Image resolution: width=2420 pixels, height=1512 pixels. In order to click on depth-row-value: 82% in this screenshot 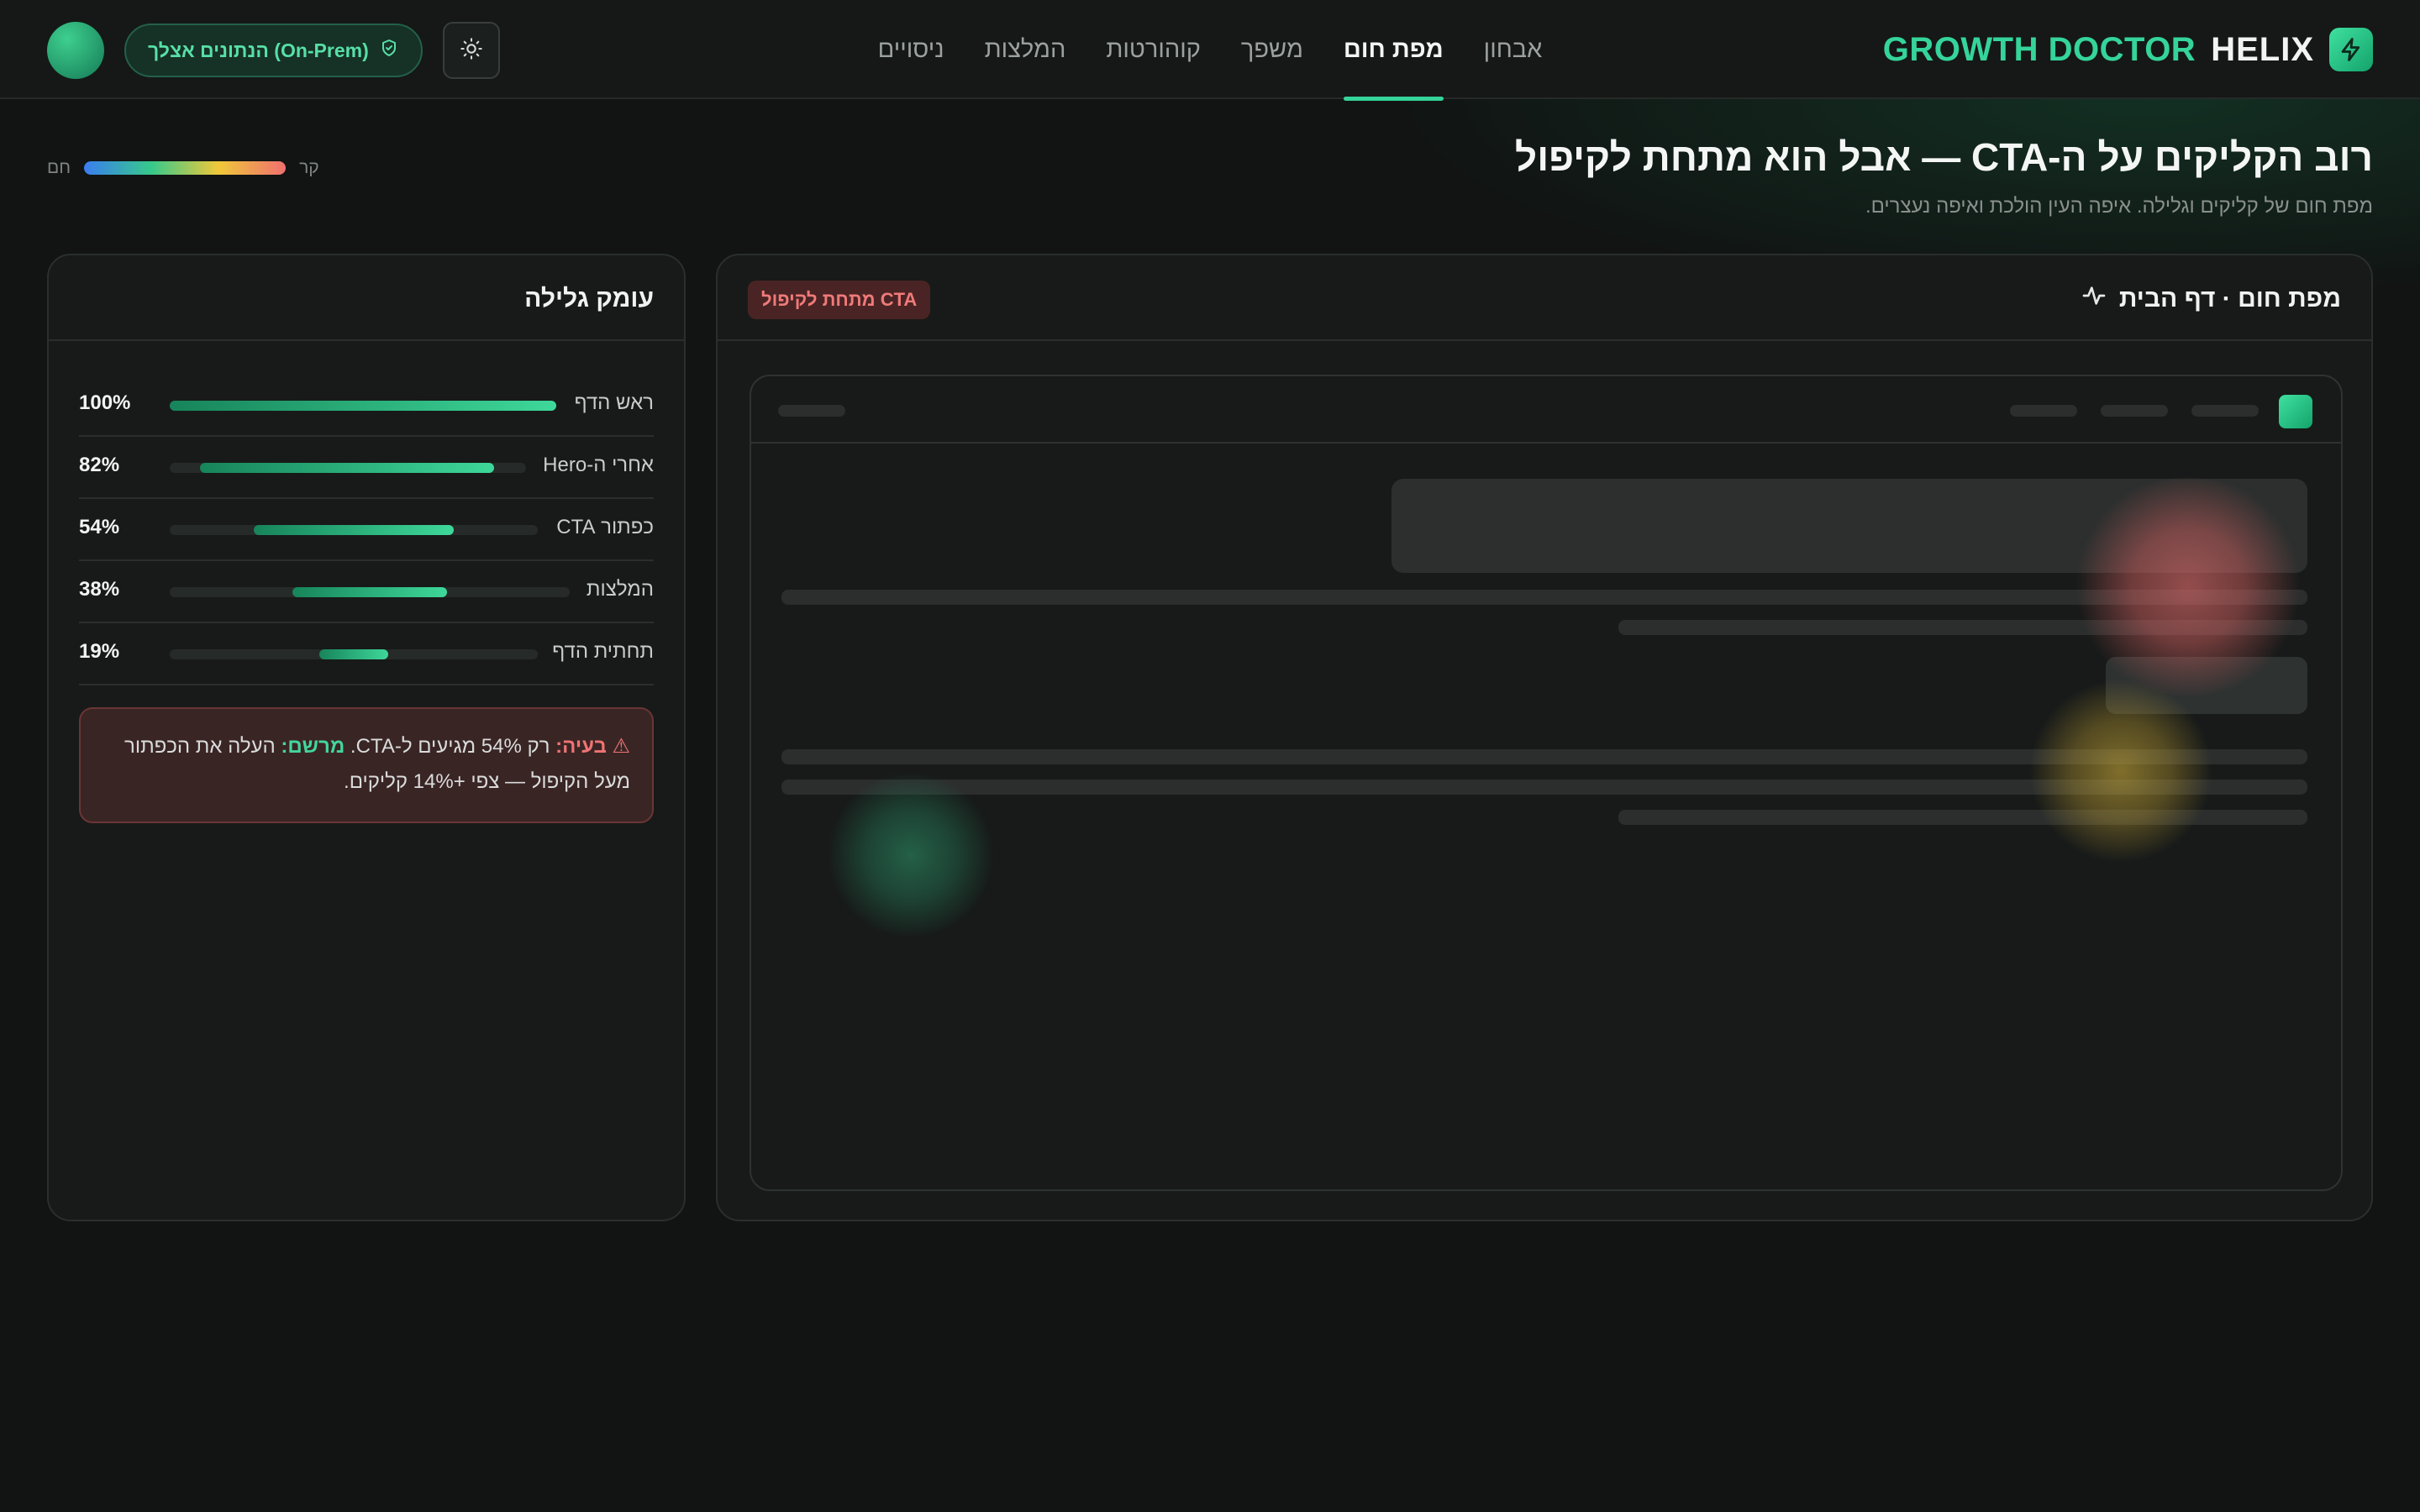, I will do `click(99, 465)`.